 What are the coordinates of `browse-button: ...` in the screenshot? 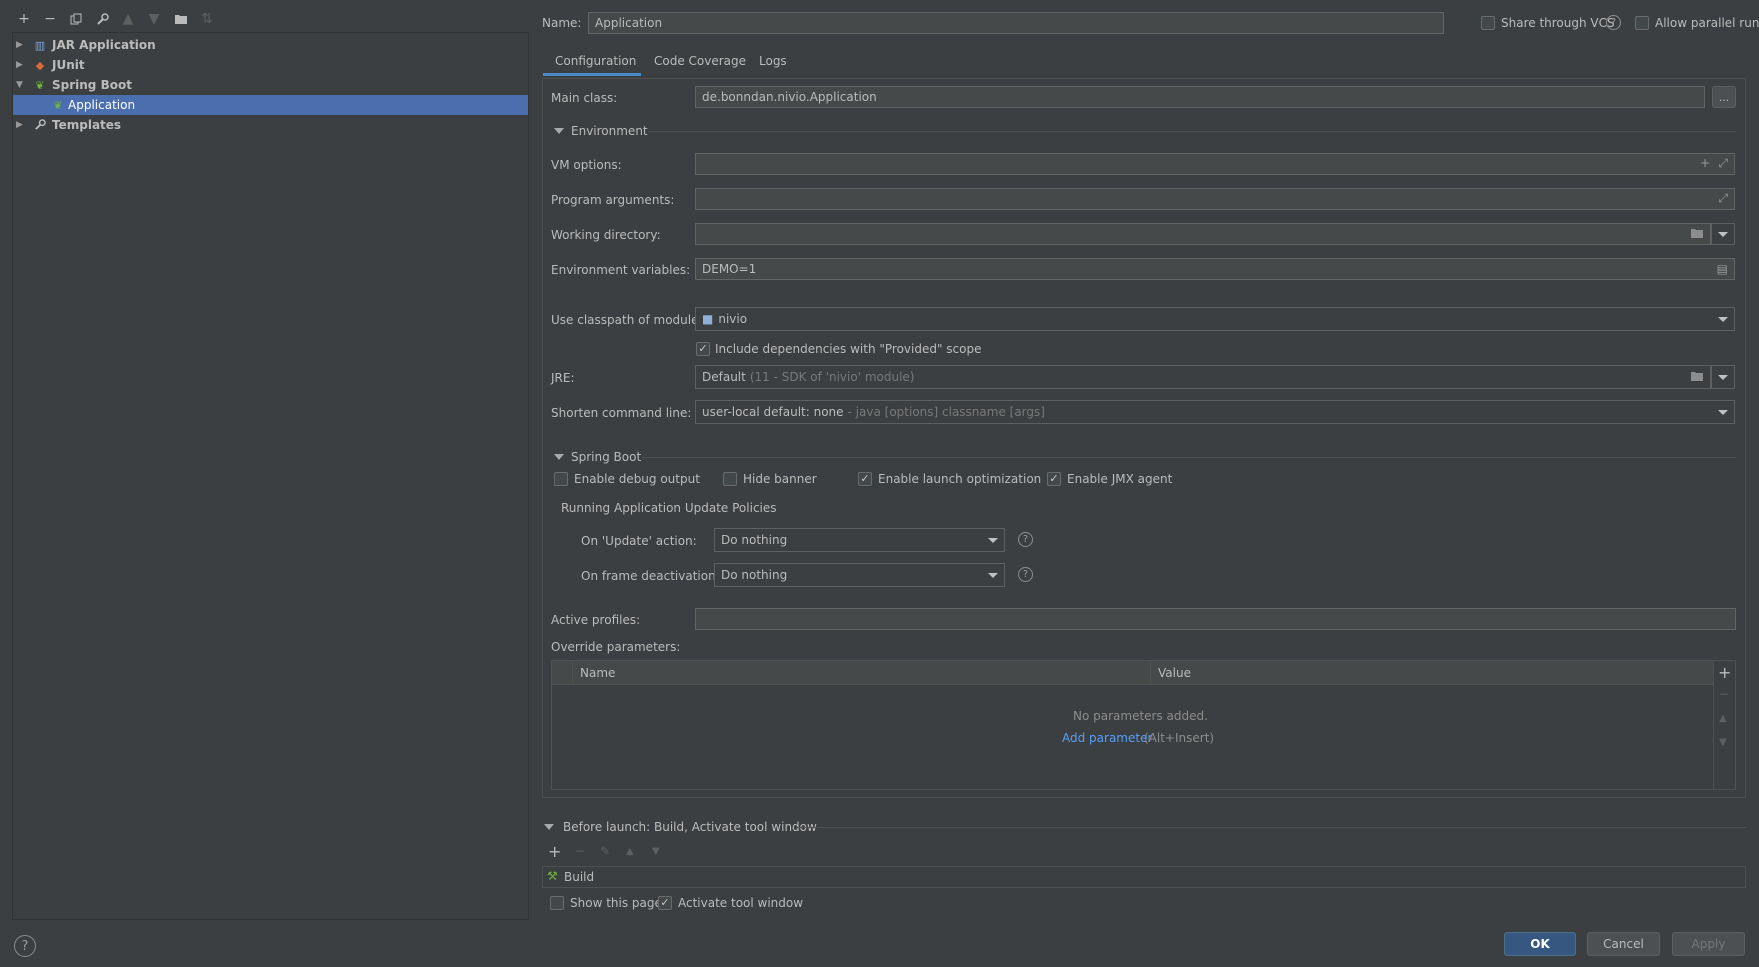 It's located at (1724, 97).